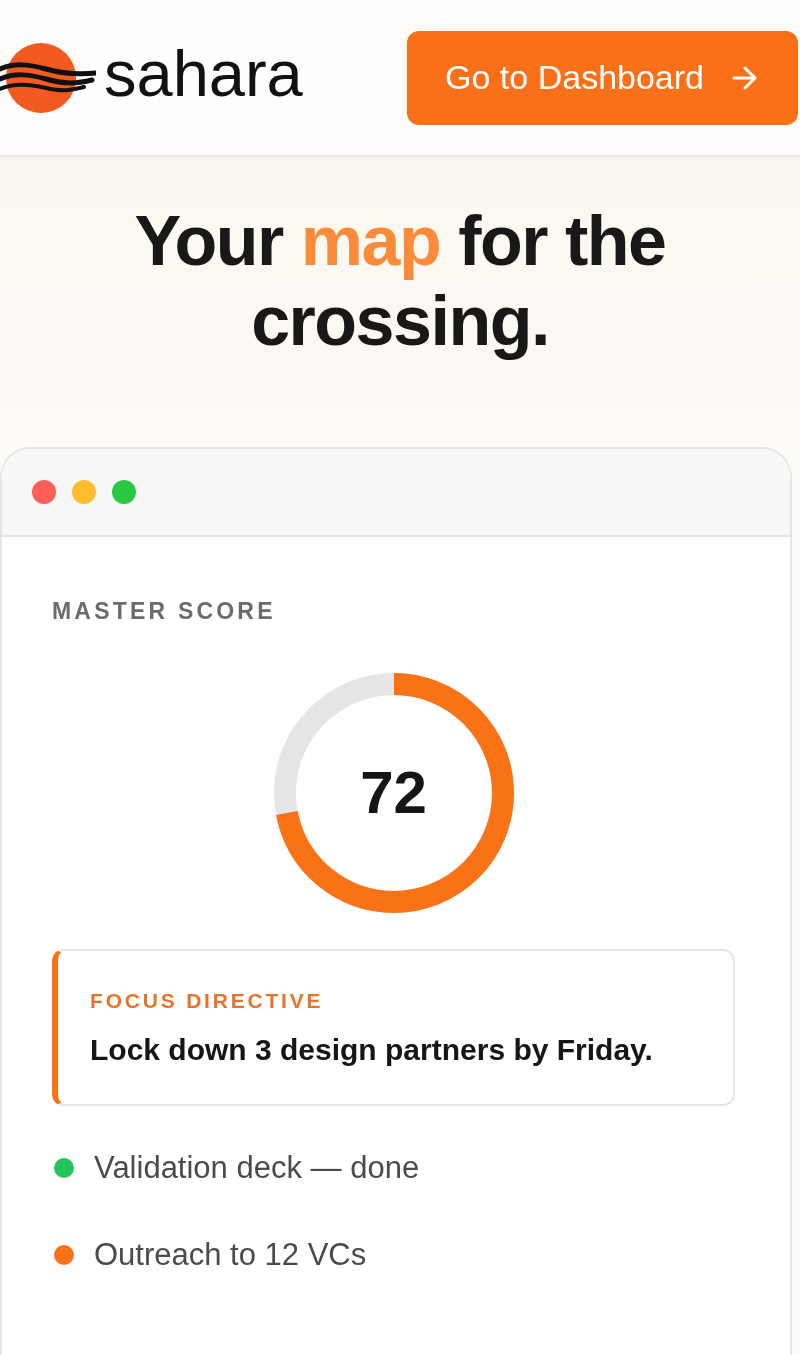  Describe the element at coordinates (207, 1001) in the screenshot. I see `focus-label: FOCUS DIRECTIVE` at that location.